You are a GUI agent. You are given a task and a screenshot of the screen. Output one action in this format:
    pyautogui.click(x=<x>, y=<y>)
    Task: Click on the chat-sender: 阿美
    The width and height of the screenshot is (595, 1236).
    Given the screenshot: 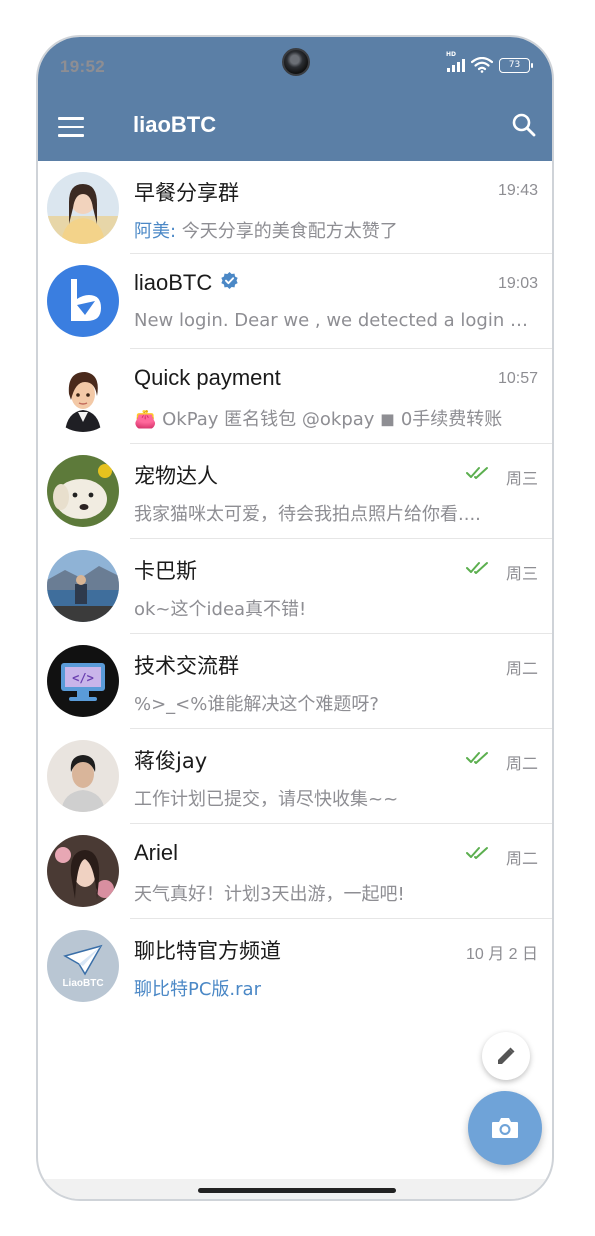 What is the action you would take?
    pyautogui.click(x=152, y=231)
    